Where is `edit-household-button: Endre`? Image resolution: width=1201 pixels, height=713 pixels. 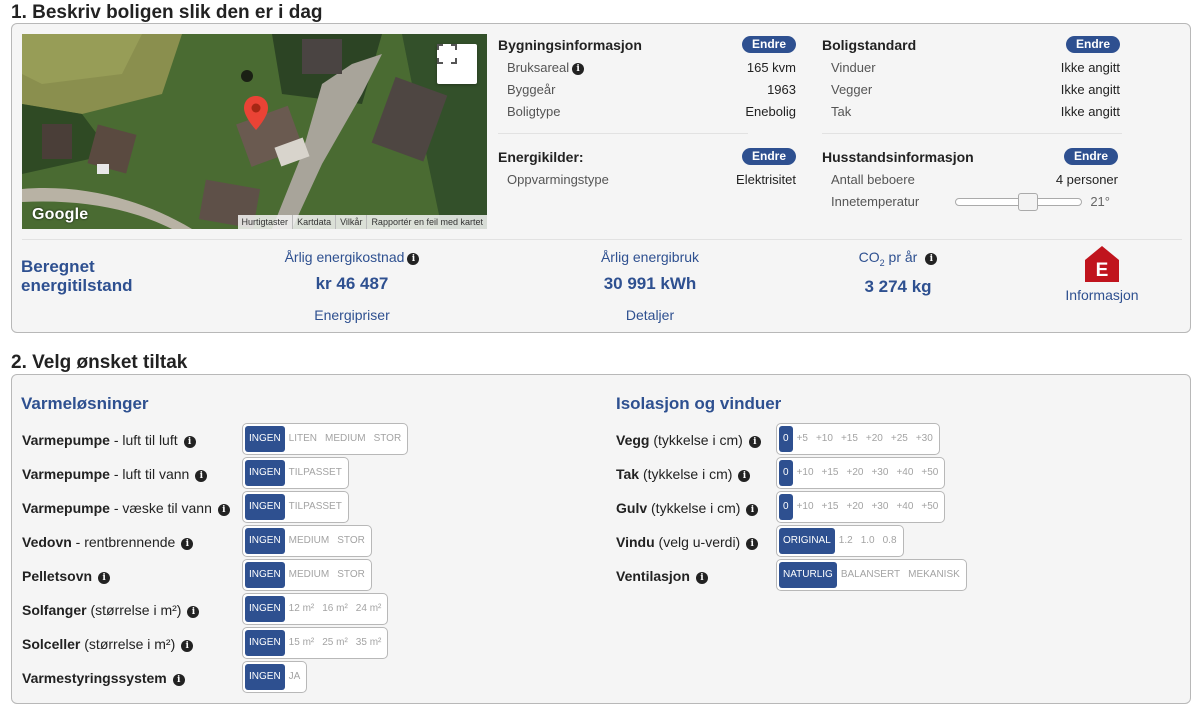 edit-household-button: Endre is located at coordinates (1090, 156).